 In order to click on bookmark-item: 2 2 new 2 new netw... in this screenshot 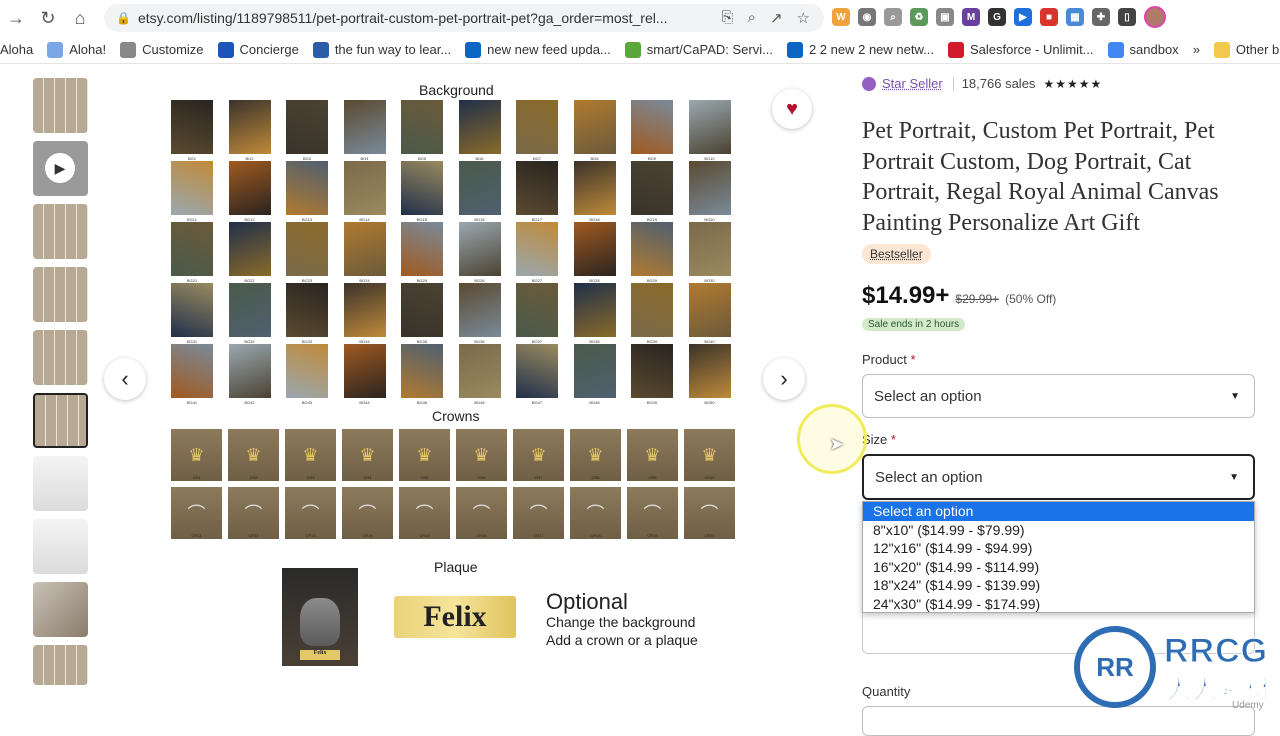, I will do `click(860, 49)`.